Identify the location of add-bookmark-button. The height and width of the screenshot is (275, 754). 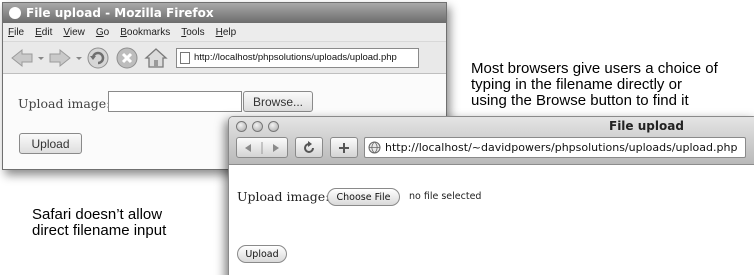
(344, 147).